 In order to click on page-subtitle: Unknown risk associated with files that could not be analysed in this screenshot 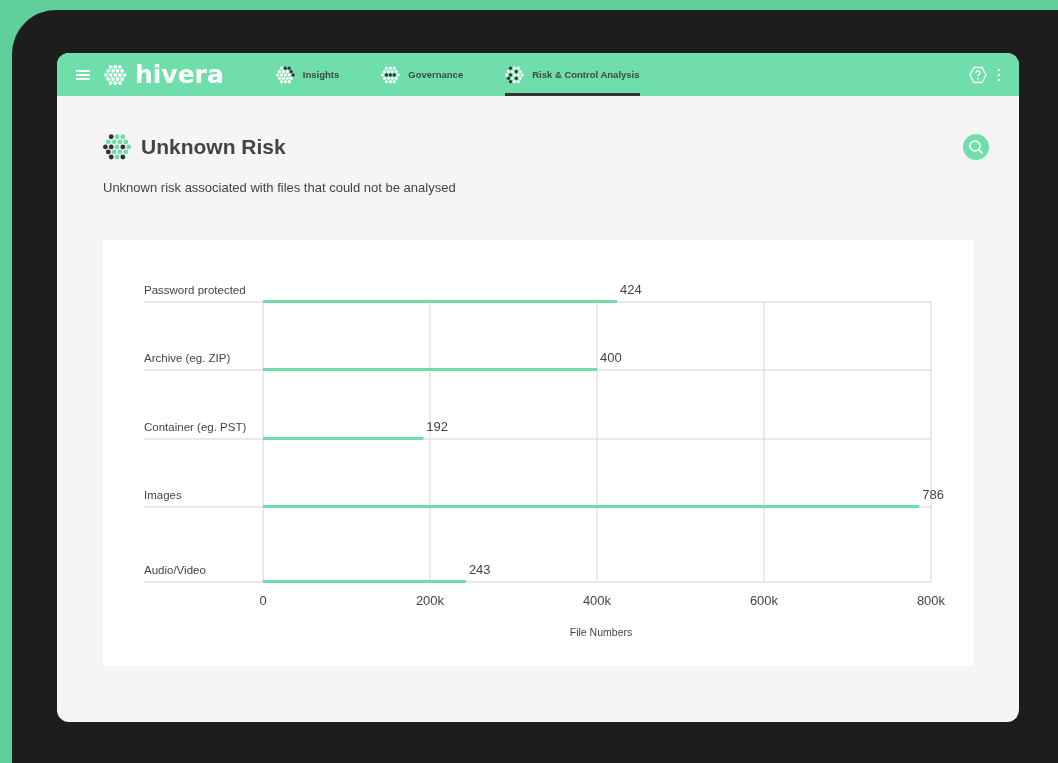, I will do `click(280, 187)`.